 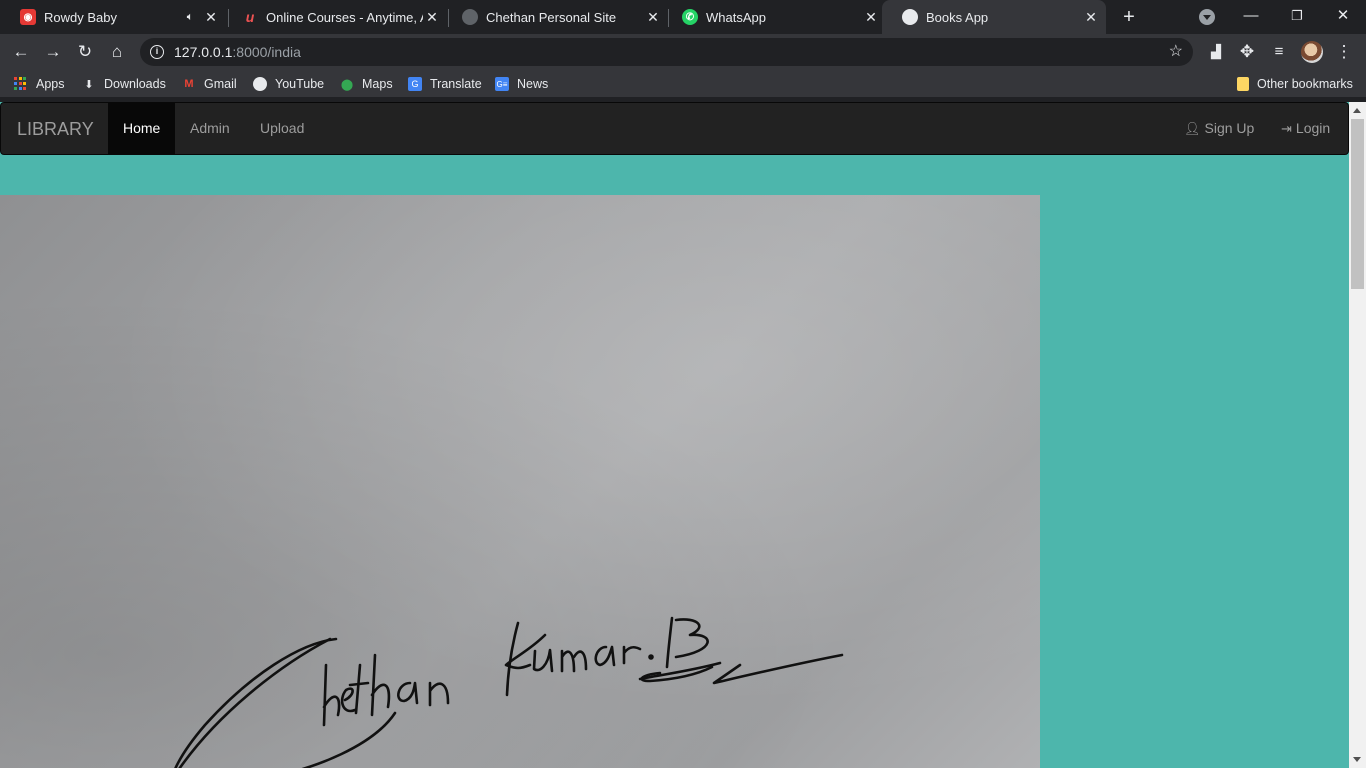 What do you see at coordinates (190, 17) in the screenshot?
I see `speaker-icon: 🔈︎` at bounding box center [190, 17].